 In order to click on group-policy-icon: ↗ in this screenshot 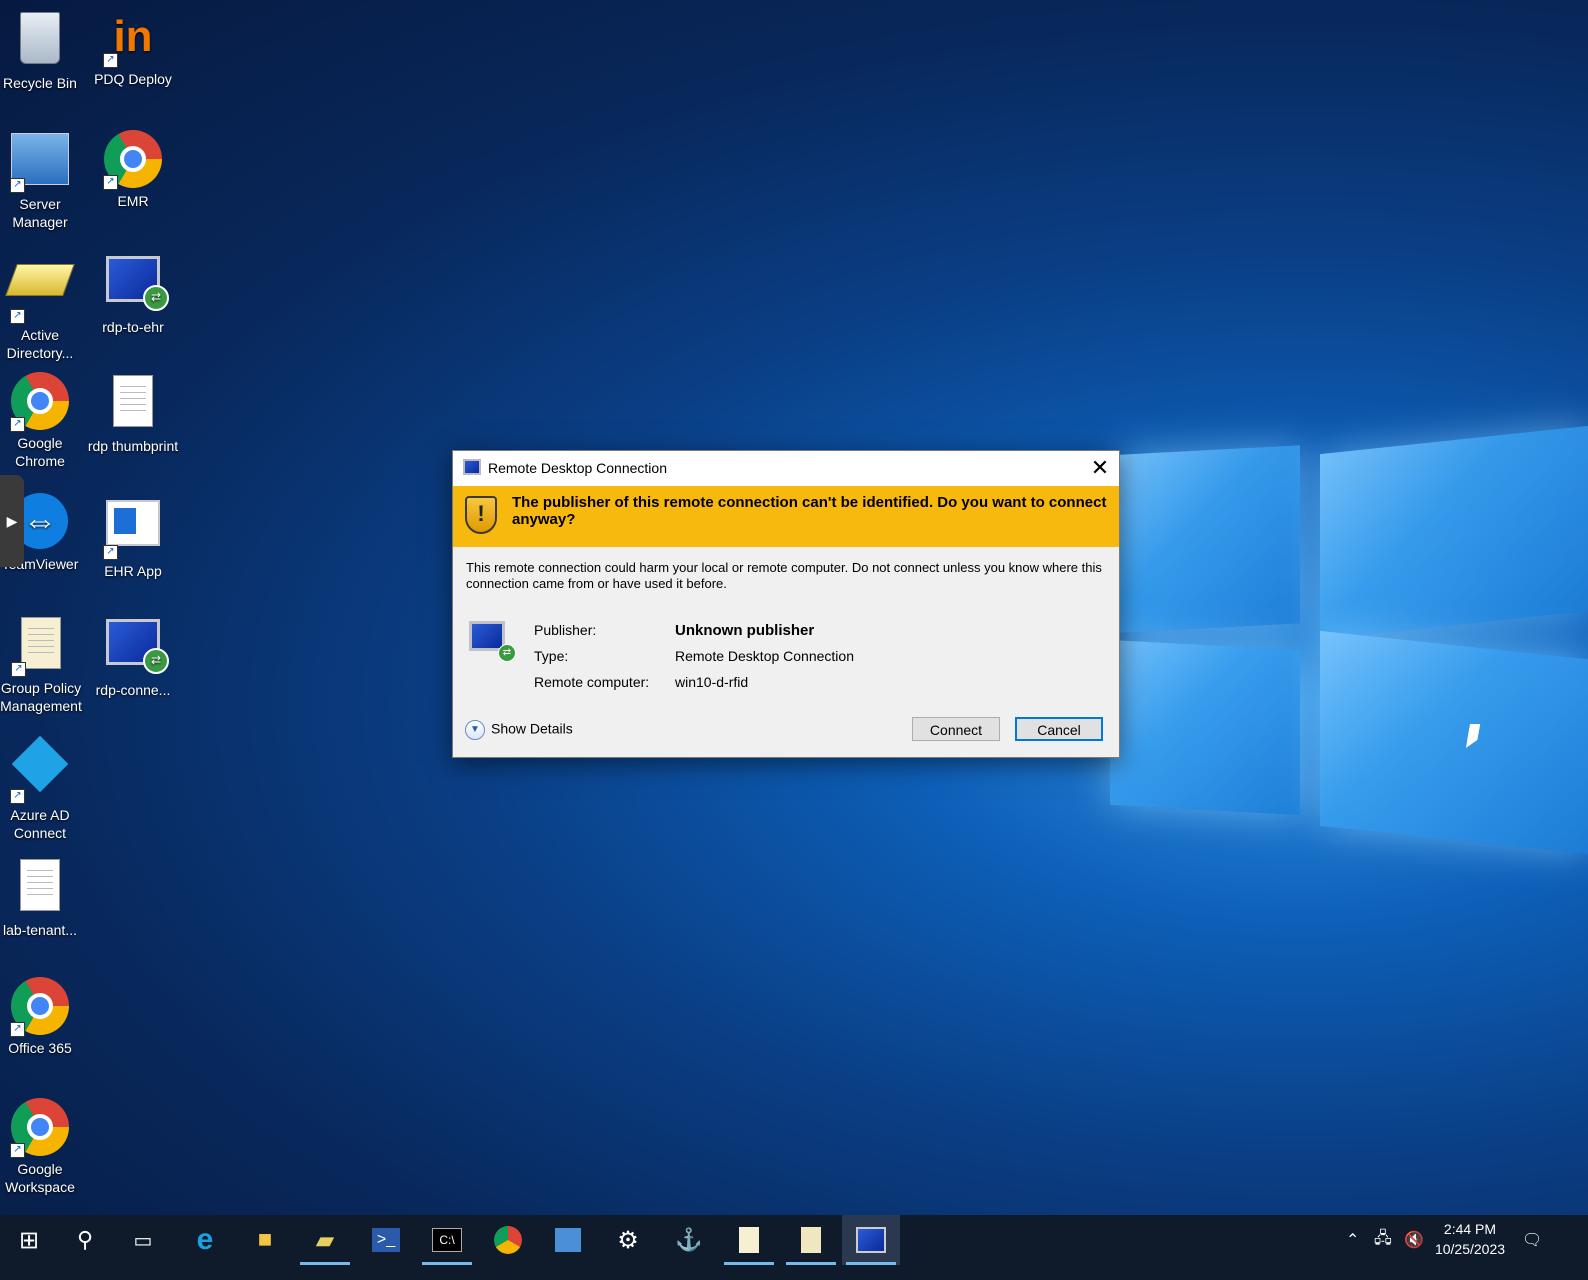, I will do `click(41, 647)`.